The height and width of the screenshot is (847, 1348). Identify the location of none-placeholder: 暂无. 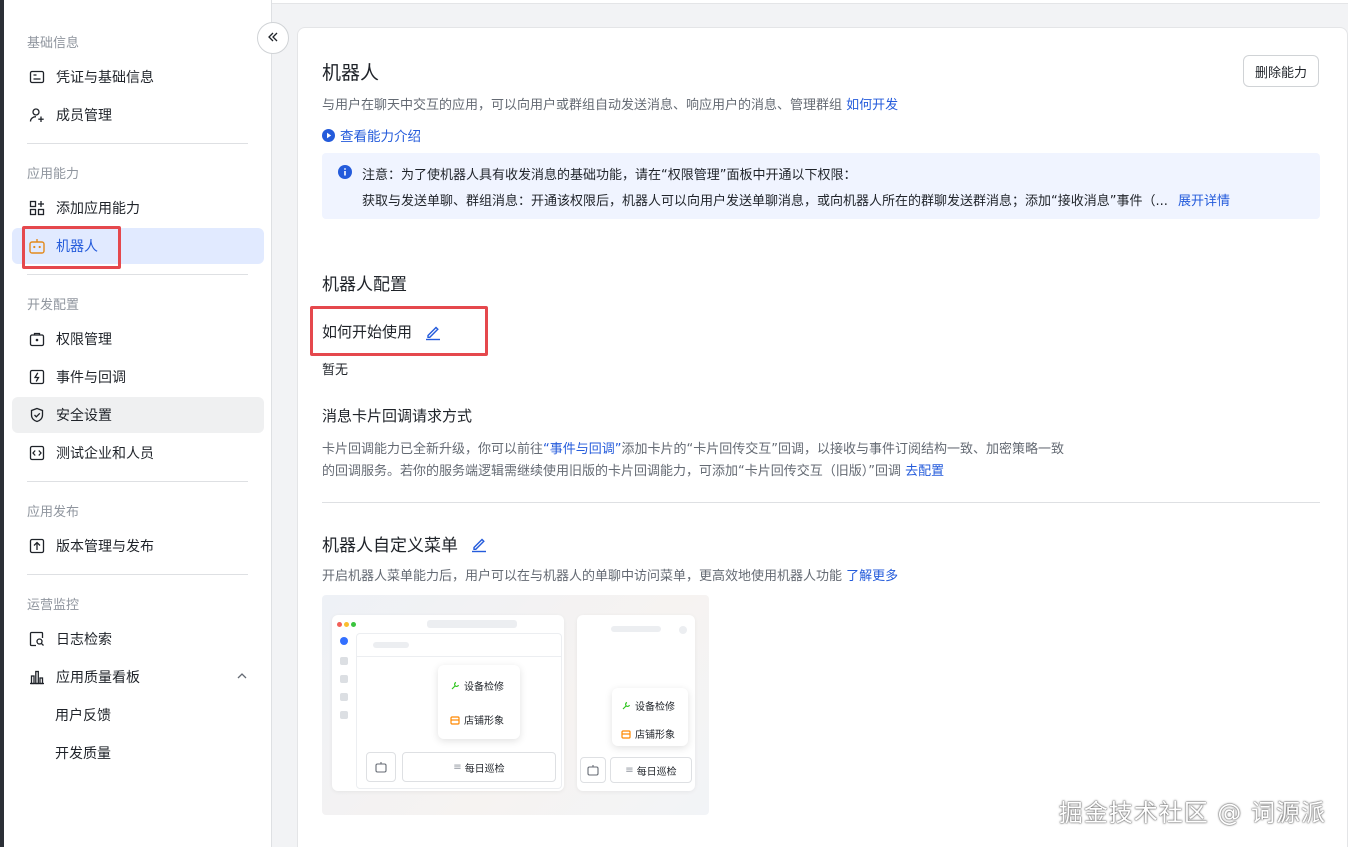
(335, 370).